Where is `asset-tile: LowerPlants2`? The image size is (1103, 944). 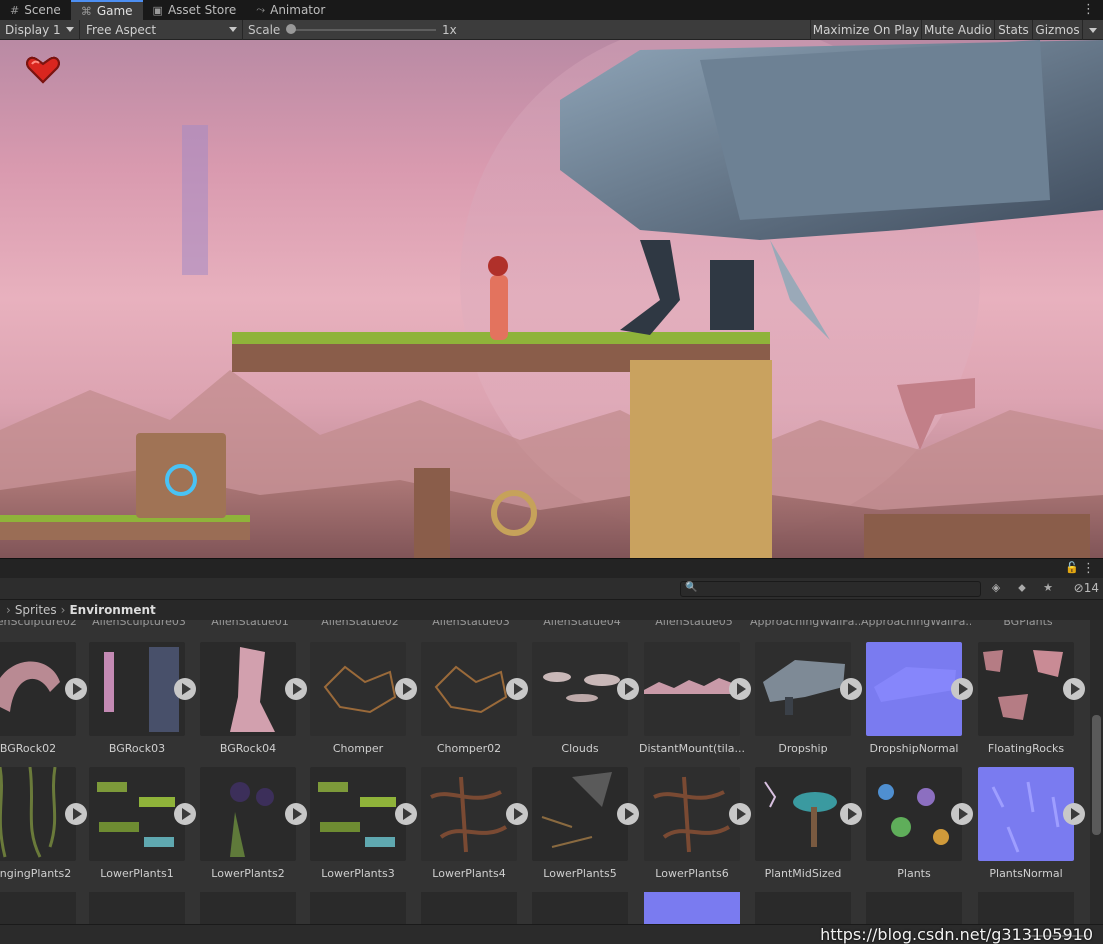
asset-tile: LowerPlants2 is located at coordinates (255, 824).